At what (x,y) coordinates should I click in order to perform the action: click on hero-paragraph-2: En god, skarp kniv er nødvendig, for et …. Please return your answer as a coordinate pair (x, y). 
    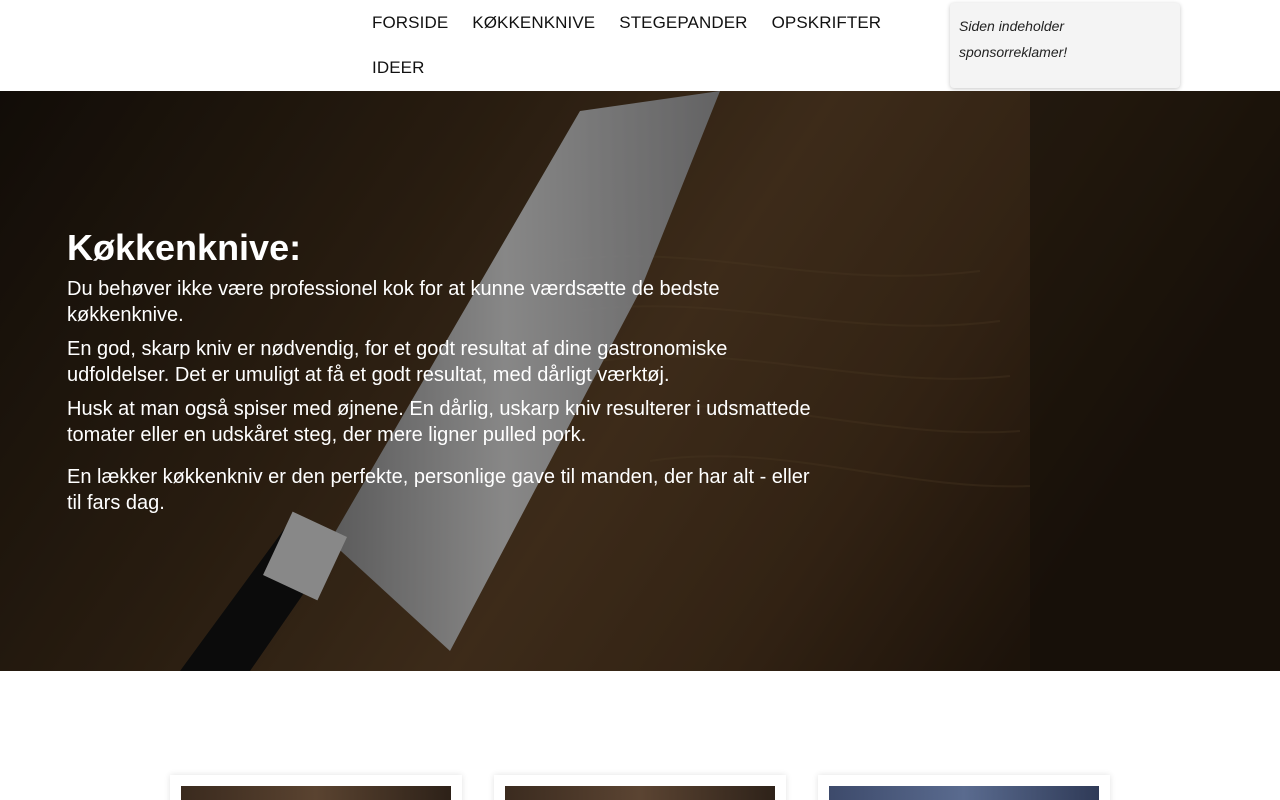
    Looking at the image, I should click on (397, 362).